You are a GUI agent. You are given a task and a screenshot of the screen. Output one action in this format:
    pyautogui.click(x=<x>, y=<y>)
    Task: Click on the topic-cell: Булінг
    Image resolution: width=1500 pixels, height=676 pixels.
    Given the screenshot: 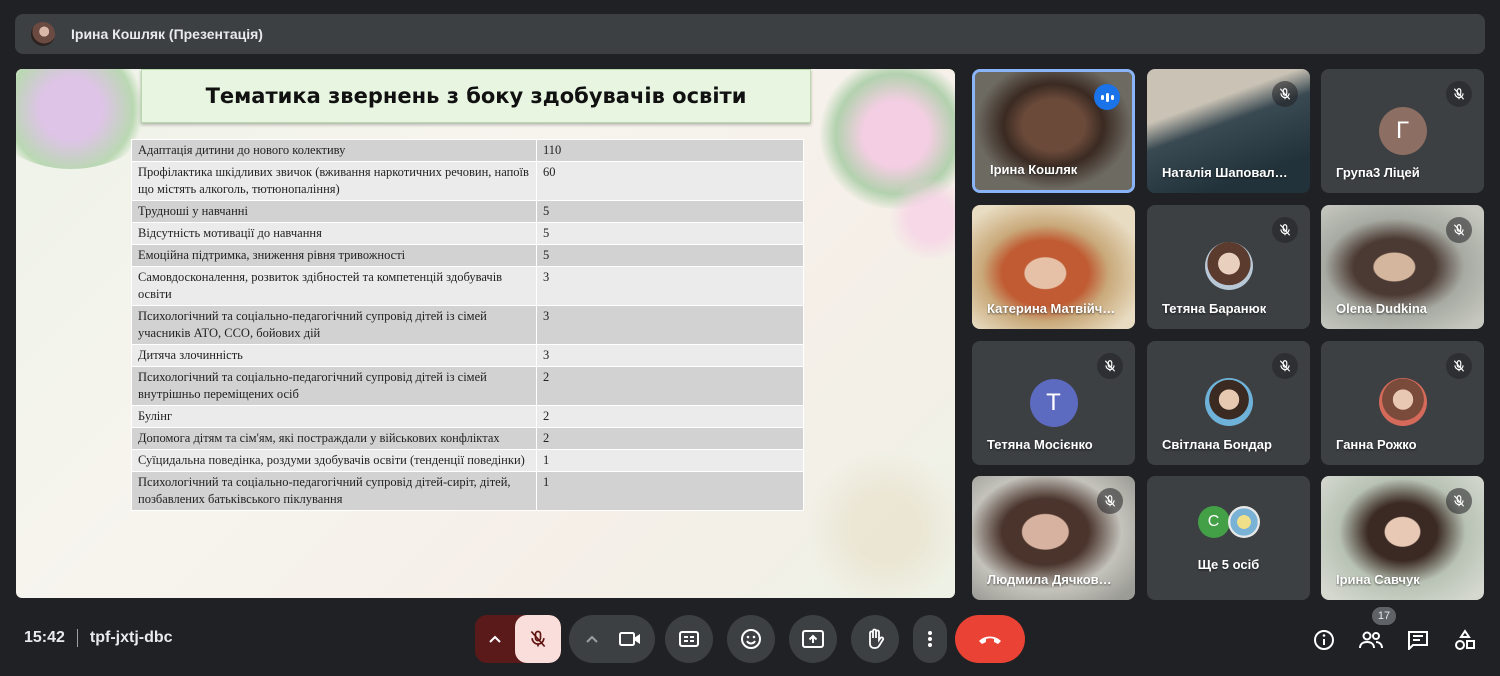 What is the action you would take?
    pyautogui.click(x=334, y=416)
    